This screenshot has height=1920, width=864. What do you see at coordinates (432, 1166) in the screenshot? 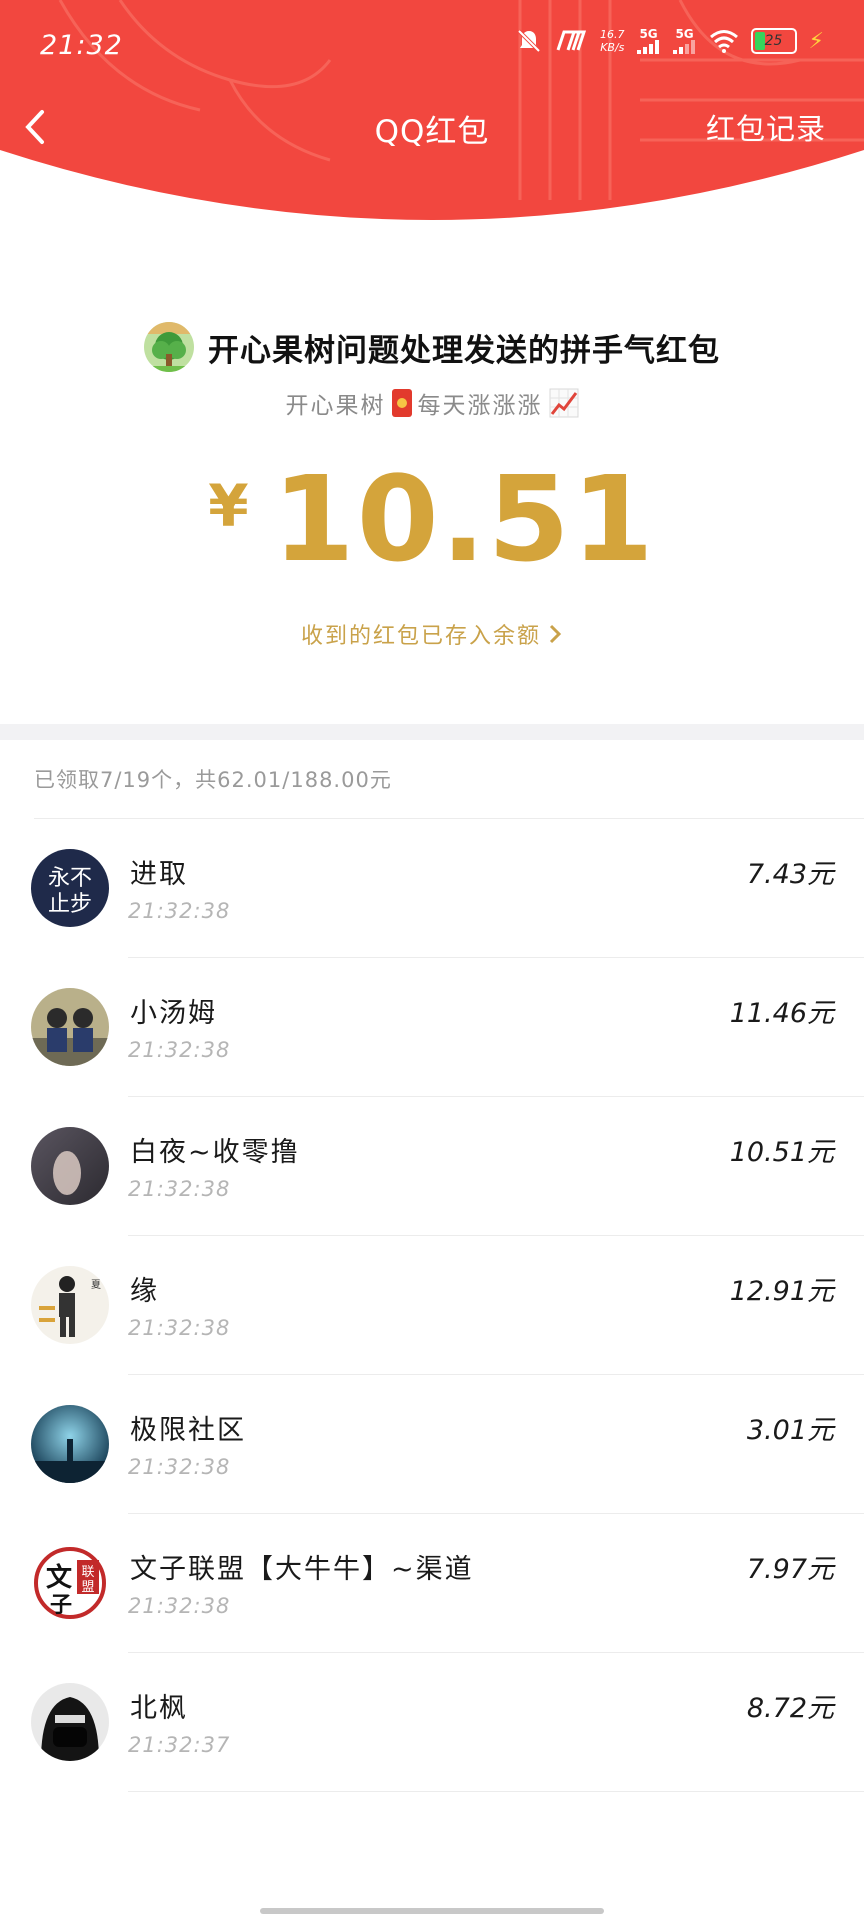
I see `list-item: 白夜~收零撸 21:32:38 10.51元` at bounding box center [432, 1166].